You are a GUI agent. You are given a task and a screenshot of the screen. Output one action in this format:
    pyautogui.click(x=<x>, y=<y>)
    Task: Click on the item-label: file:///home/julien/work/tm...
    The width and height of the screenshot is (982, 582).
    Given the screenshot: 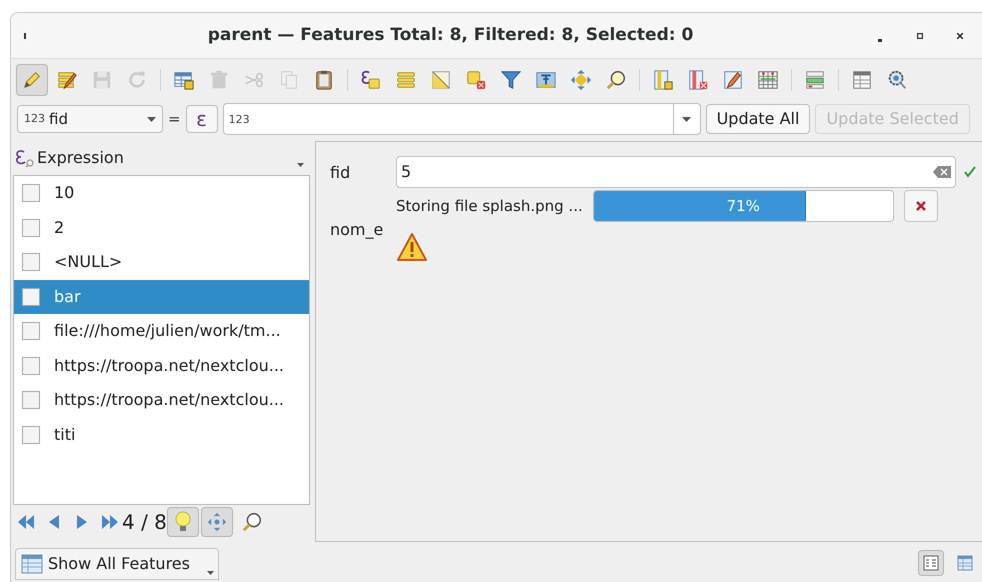 What is the action you would take?
    pyautogui.click(x=167, y=331)
    